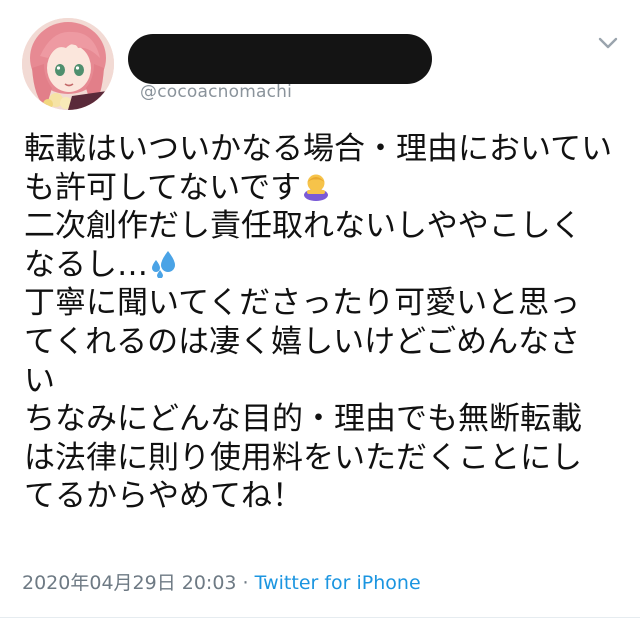 Image resolution: width=640 pixels, height=621 pixels. Describe the element at coordinates (39, 380) in the screenshot. I see `tweet-line: い` at that location.